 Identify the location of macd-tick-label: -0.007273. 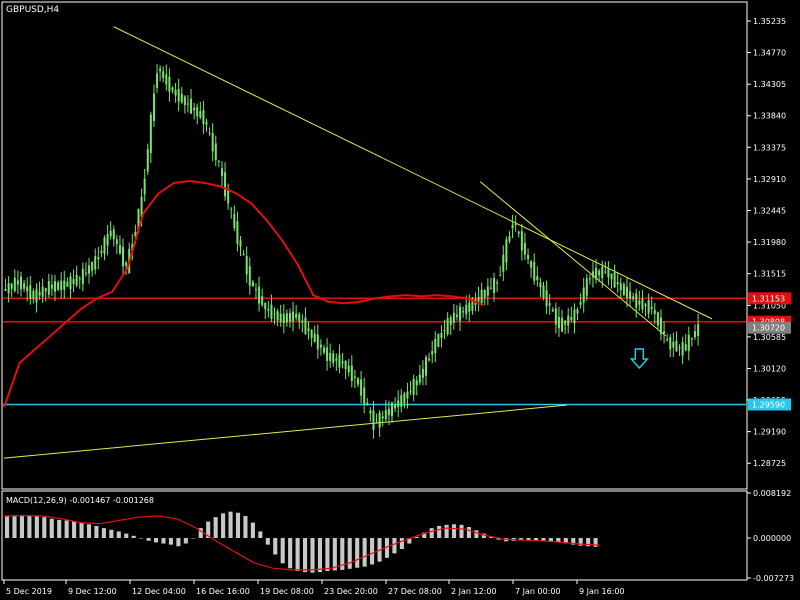
(773, 578).